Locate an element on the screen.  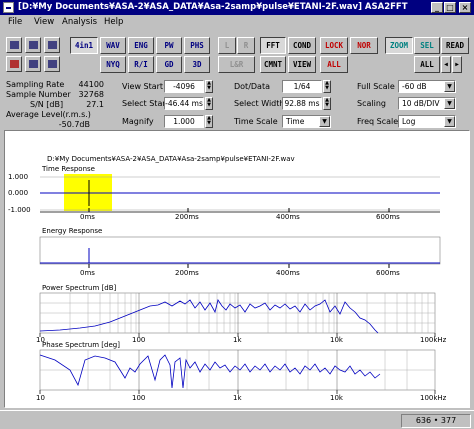
time-y-zero: 0.000 is located at coordinates (18, 193).